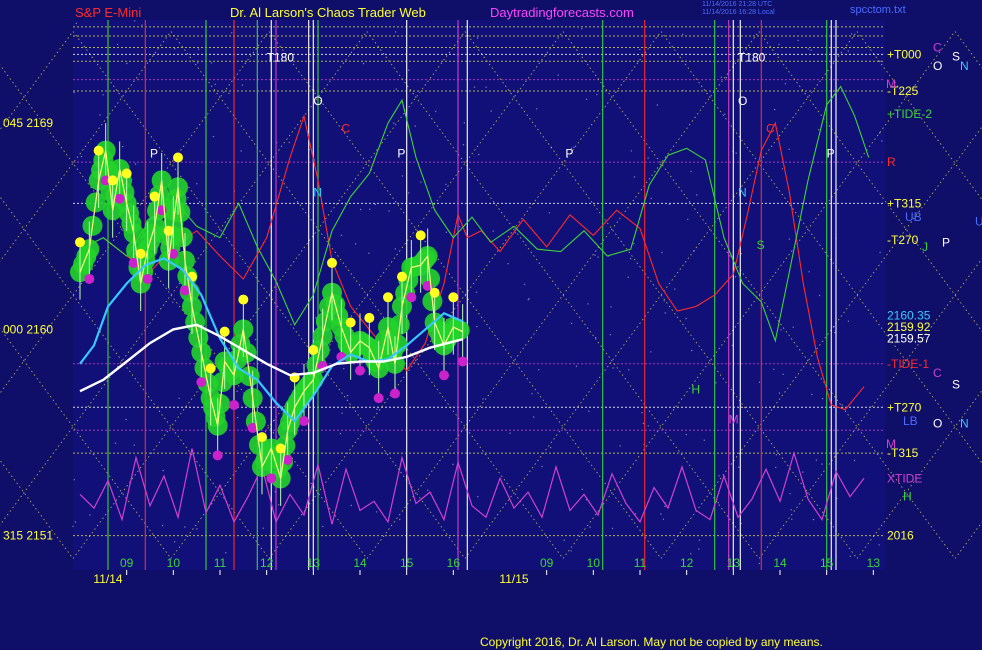 This screenshot has height=650, width=982. Describe the element at coordinates (964, 66) in the screenshot. I see `right-glyph: N` at that location.